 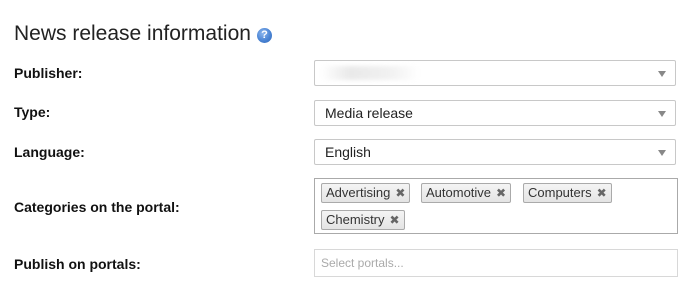 I want to click on category-tag: Computers ✖, so click(x=567, y=193).